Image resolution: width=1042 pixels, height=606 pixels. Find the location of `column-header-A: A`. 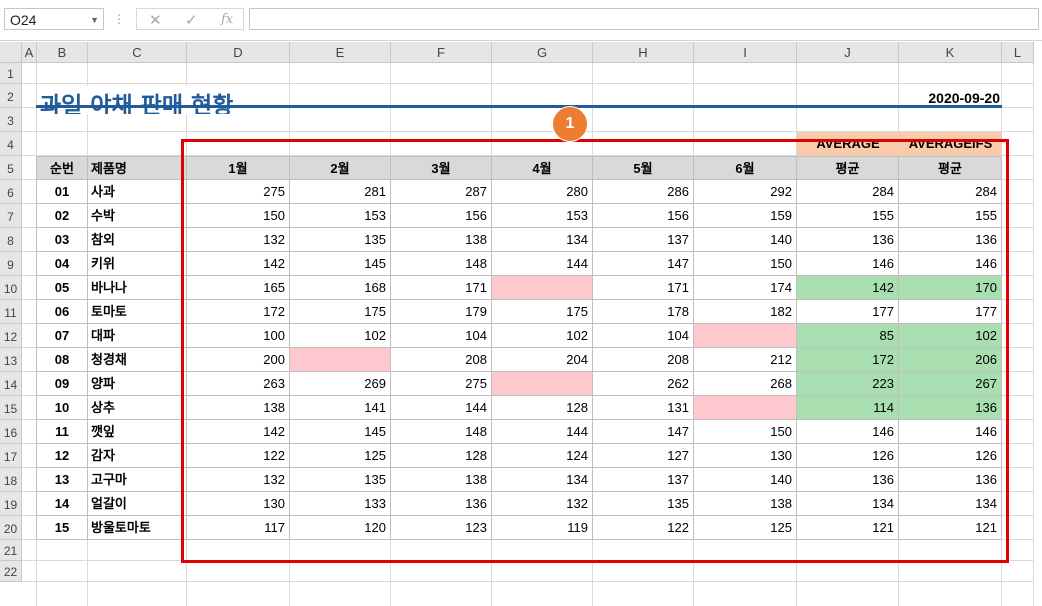

column-header-A: A is located at coordinates (29, 52).